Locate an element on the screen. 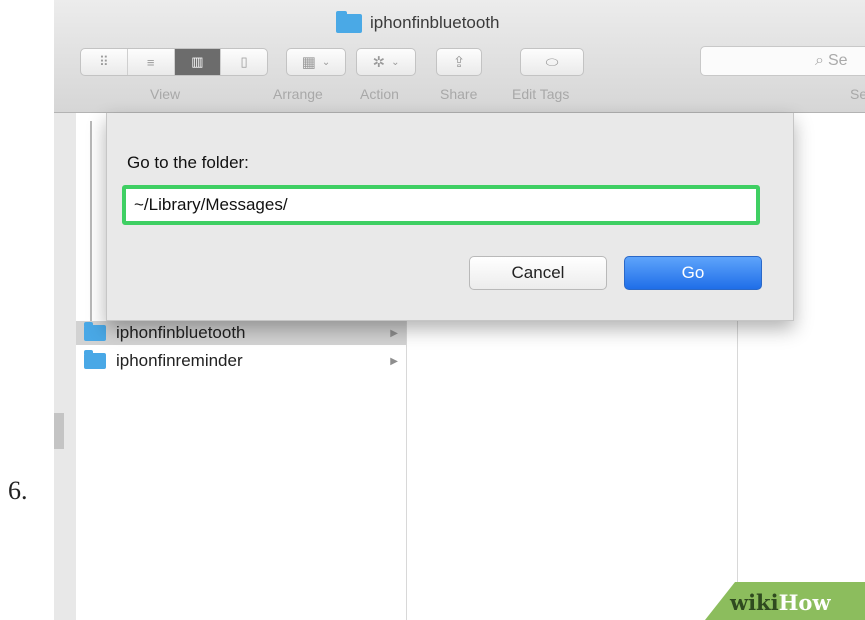  watermark-part2: How is located at coordinates (804, 602).